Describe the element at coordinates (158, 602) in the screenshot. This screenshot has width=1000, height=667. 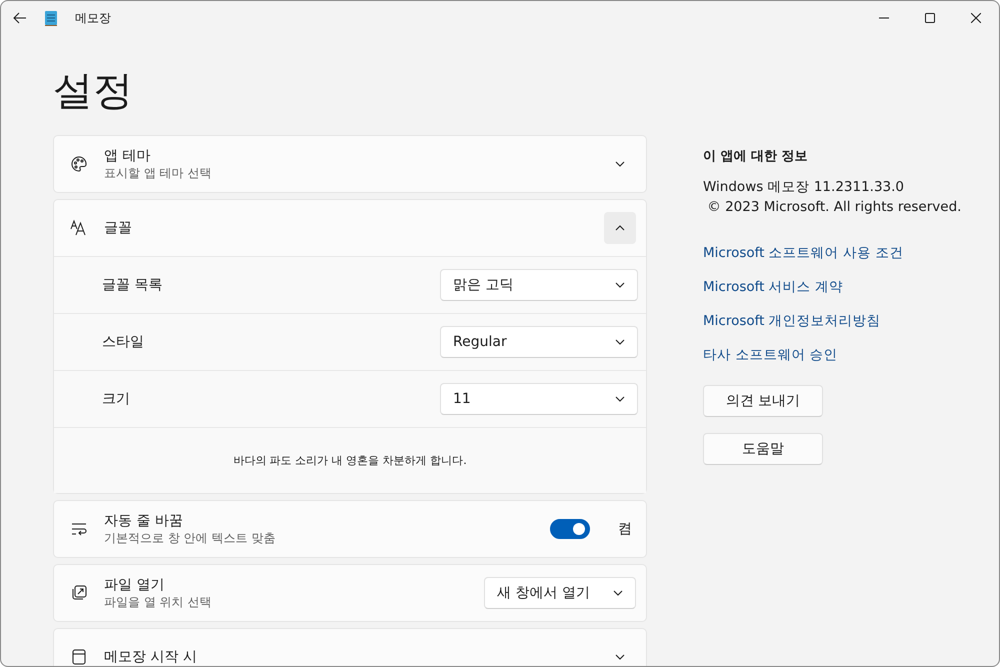
I see `setting-description: 파일을 열 위치 선택` at that location.